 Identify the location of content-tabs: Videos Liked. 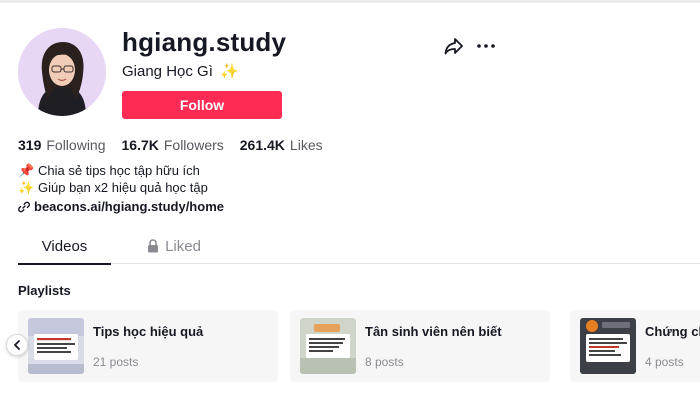
(359, 248).